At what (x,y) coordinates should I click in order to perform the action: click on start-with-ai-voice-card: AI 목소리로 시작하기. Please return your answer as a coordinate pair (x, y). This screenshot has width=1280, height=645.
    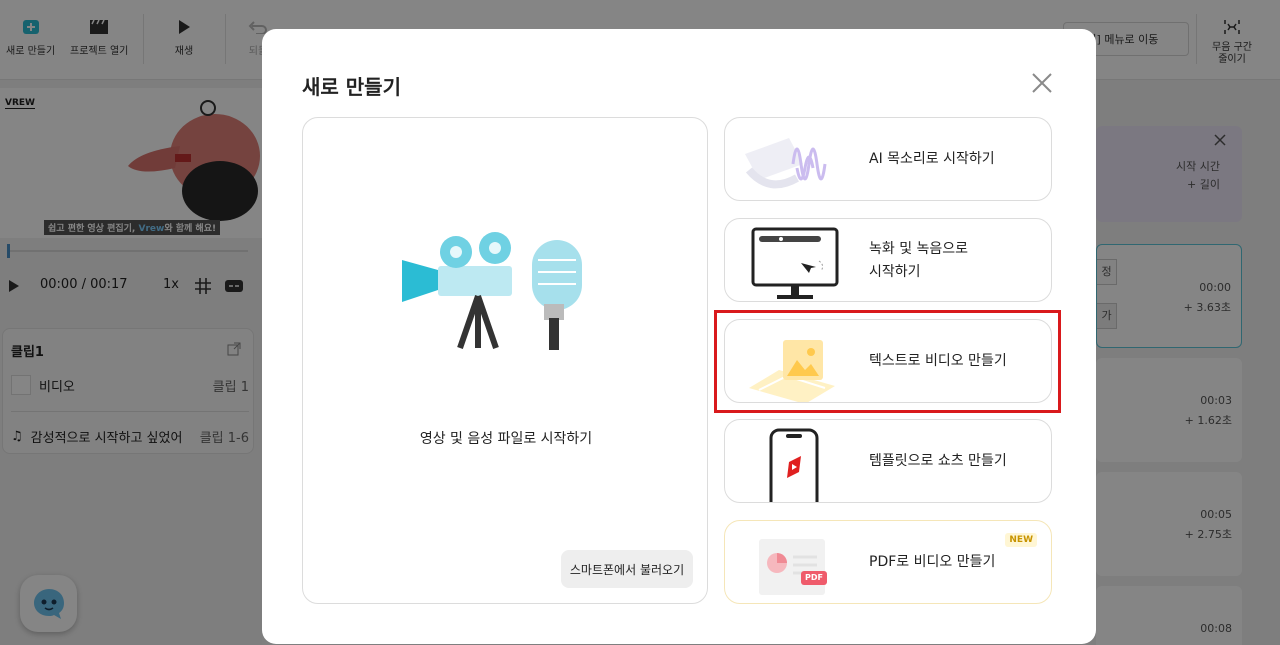
    Looking at the image, I should click on (888, 159).